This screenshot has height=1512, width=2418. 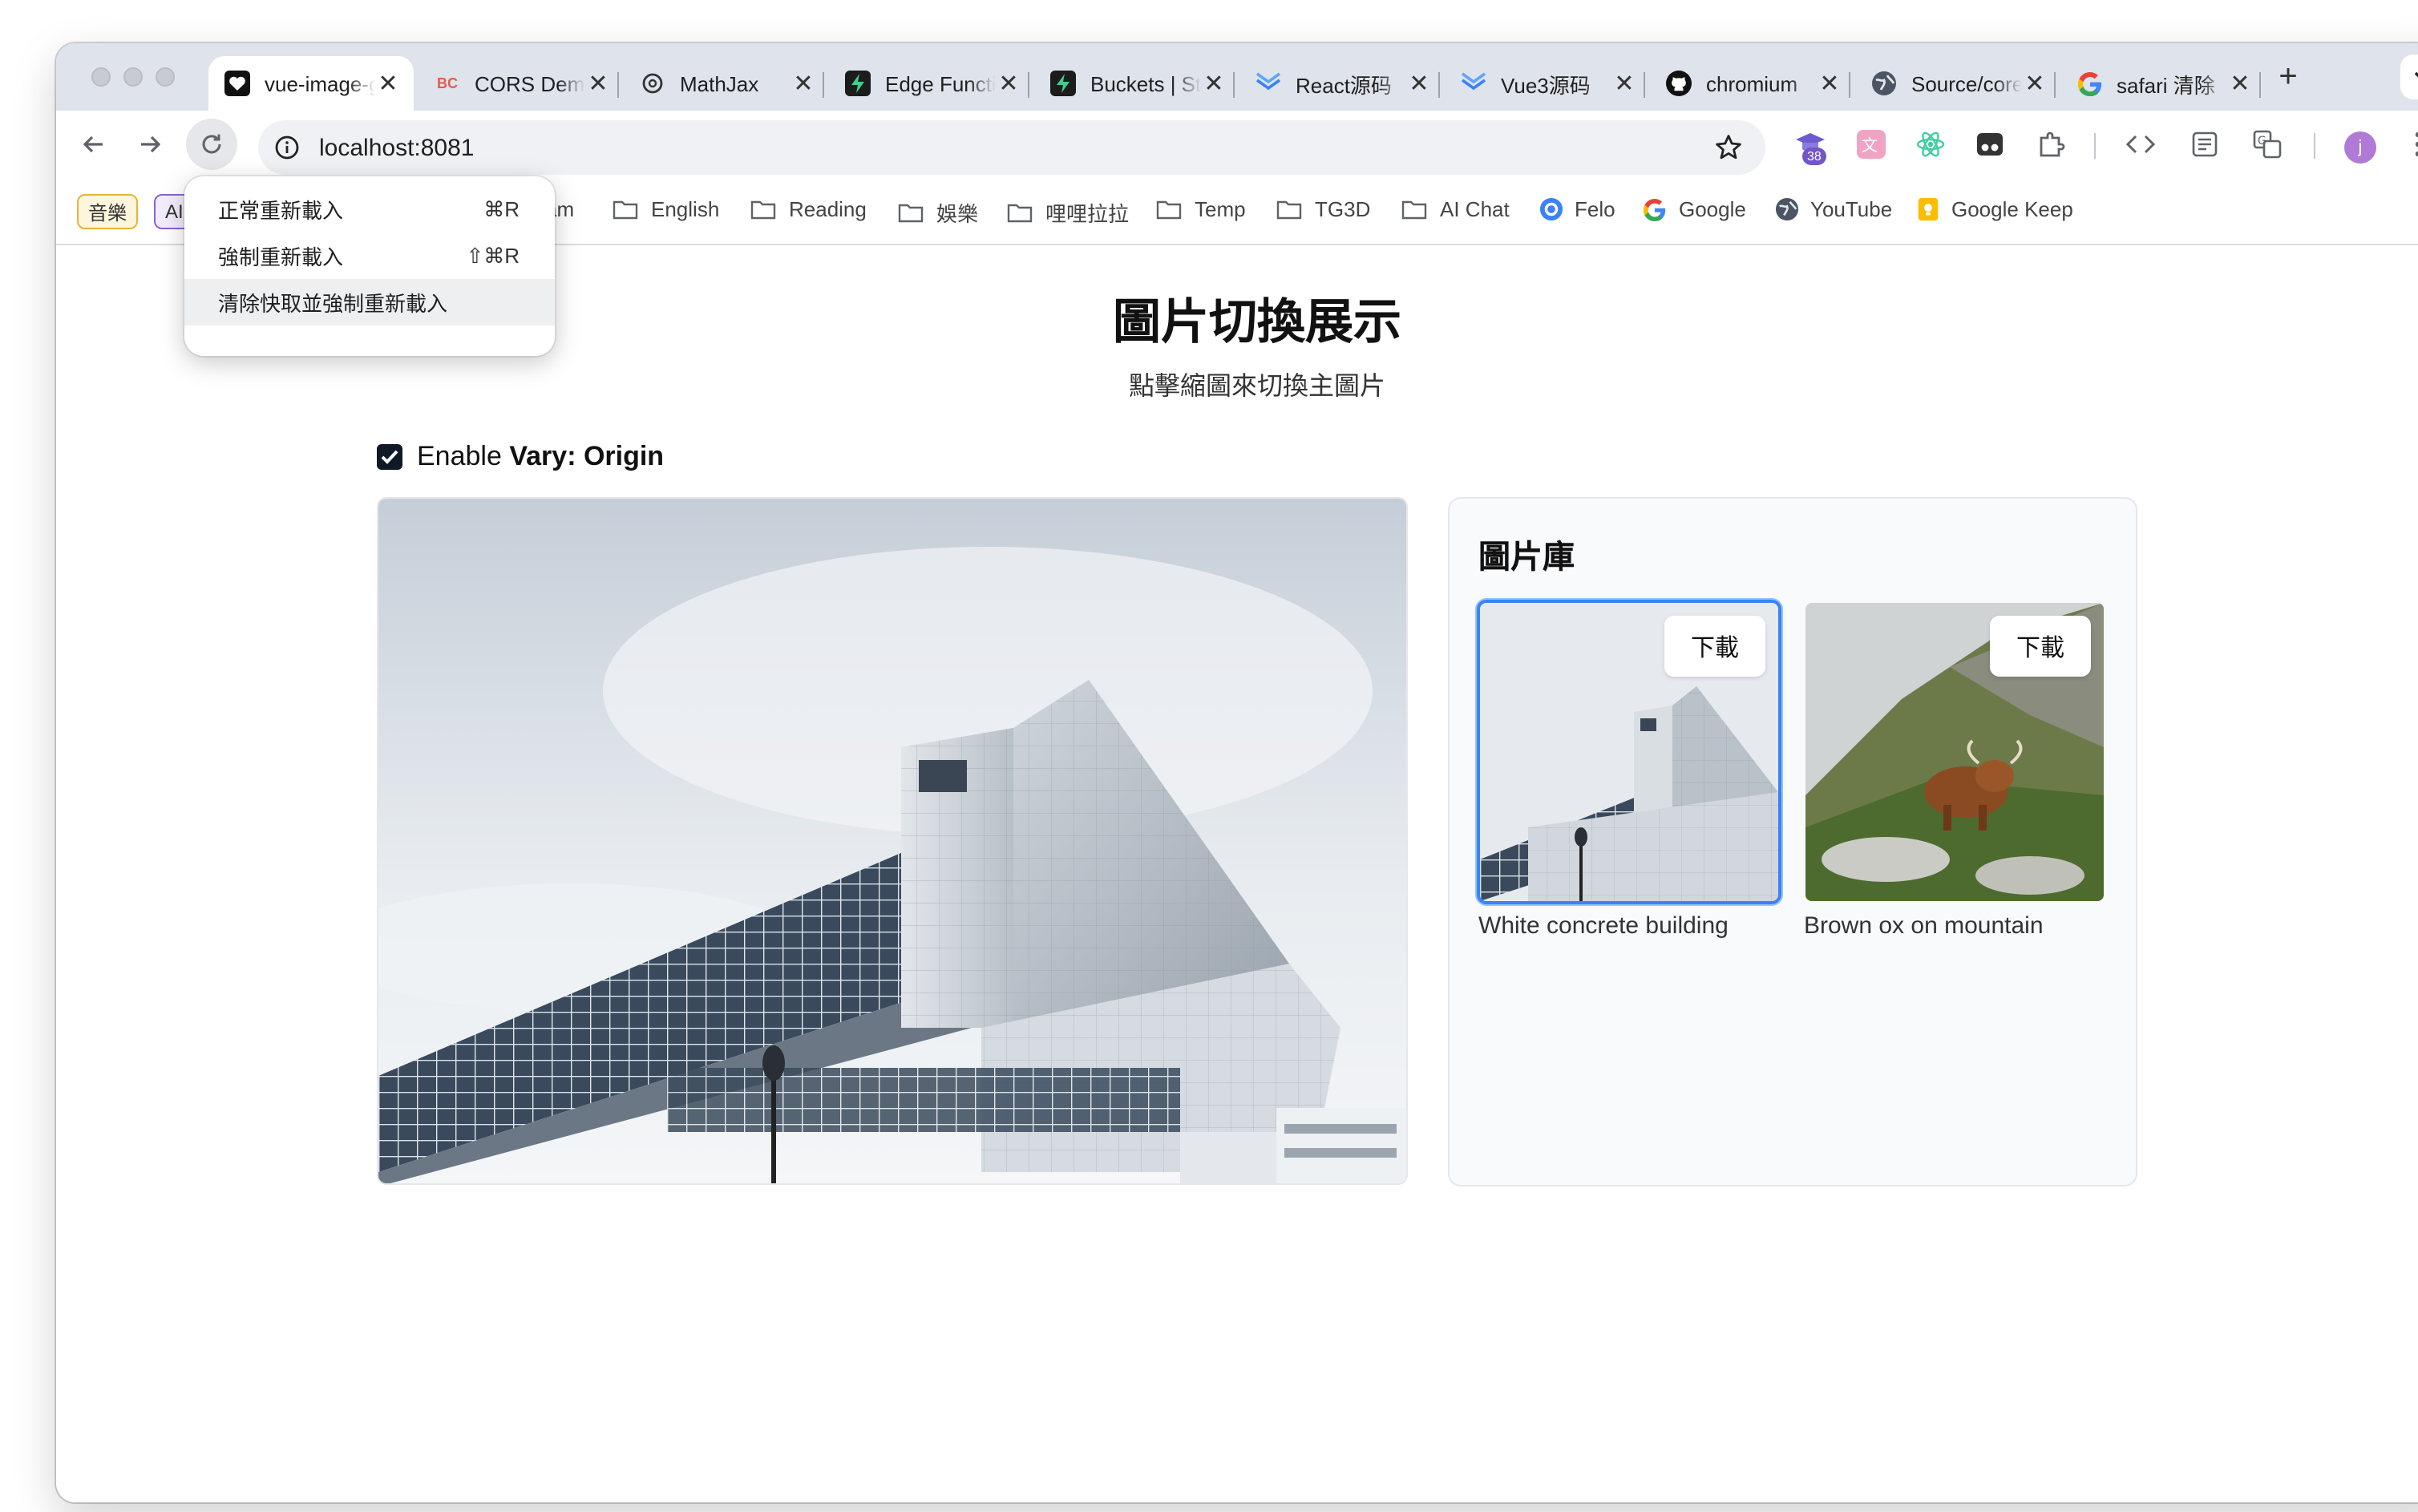 What do you see at coordinates (652, 83) in the screenshot?
I see `openai-icon` at bounding box center [652, 83].